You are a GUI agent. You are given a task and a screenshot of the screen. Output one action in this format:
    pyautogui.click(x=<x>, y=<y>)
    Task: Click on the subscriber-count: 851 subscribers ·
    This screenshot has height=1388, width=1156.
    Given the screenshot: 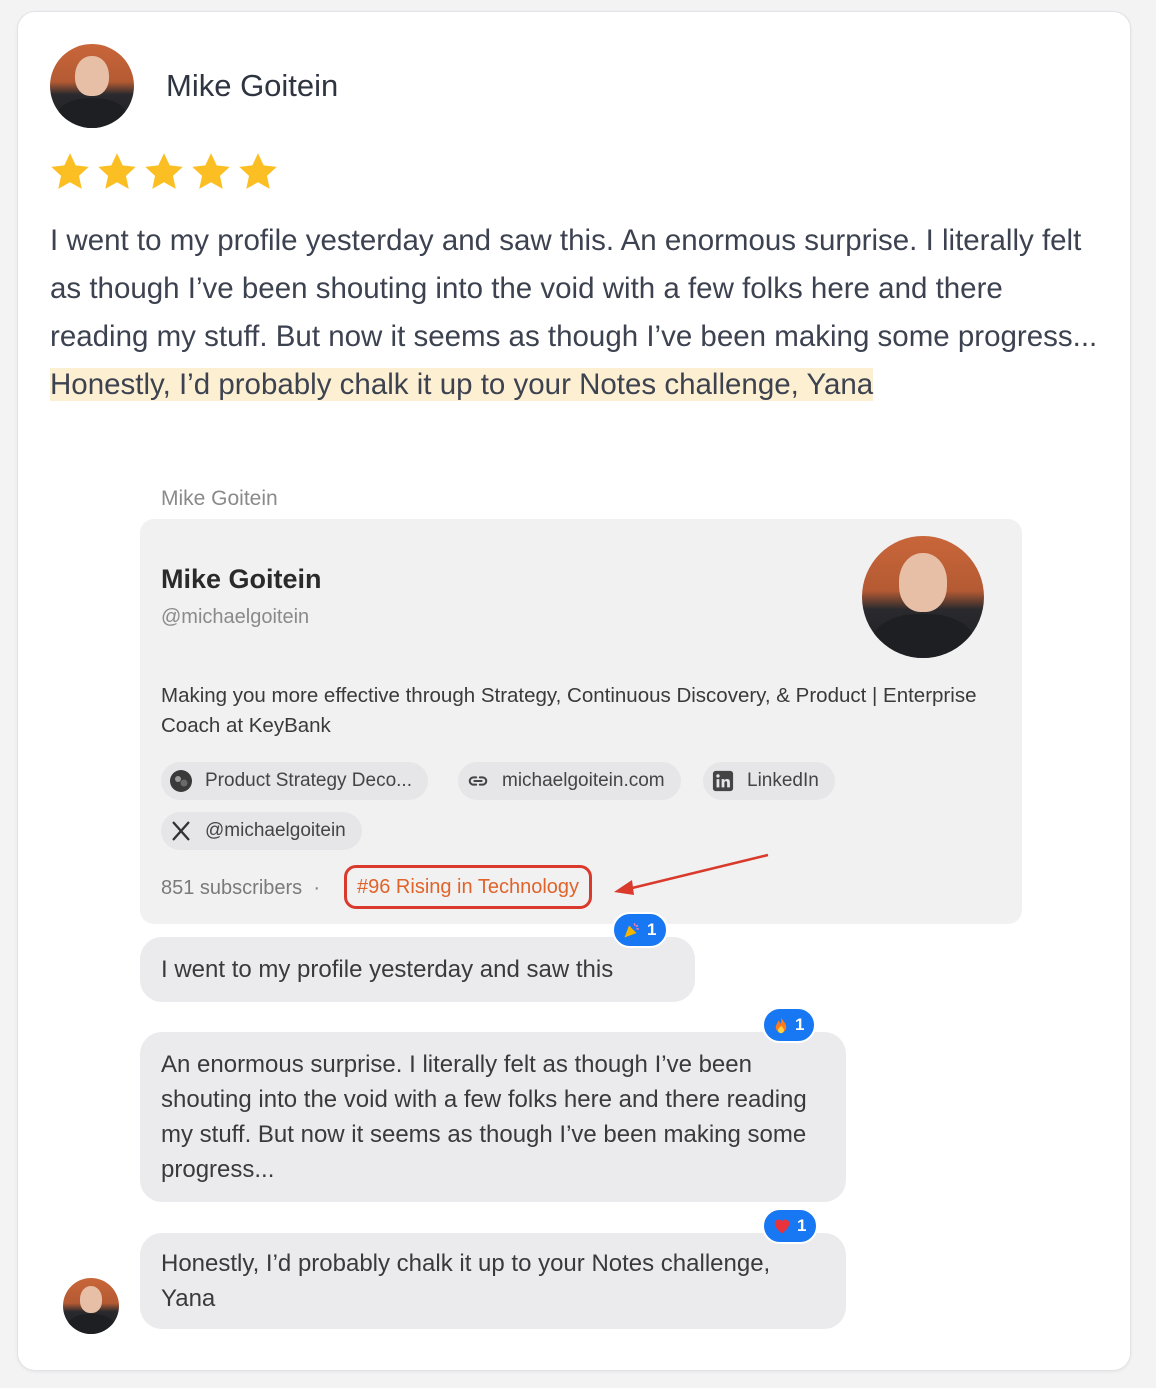 What is the action you would take?
    pyautogui.click(x=240, y=888)
    